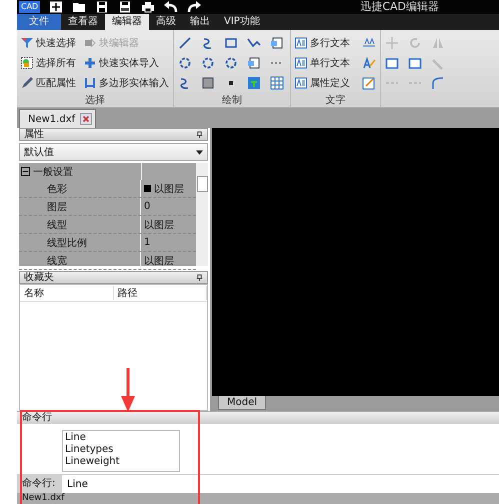 The height and width of the screenshot is (504, 499). Describe the element at coordinates (194, 7) in the screenshot. I see `redo-icon` at that location.